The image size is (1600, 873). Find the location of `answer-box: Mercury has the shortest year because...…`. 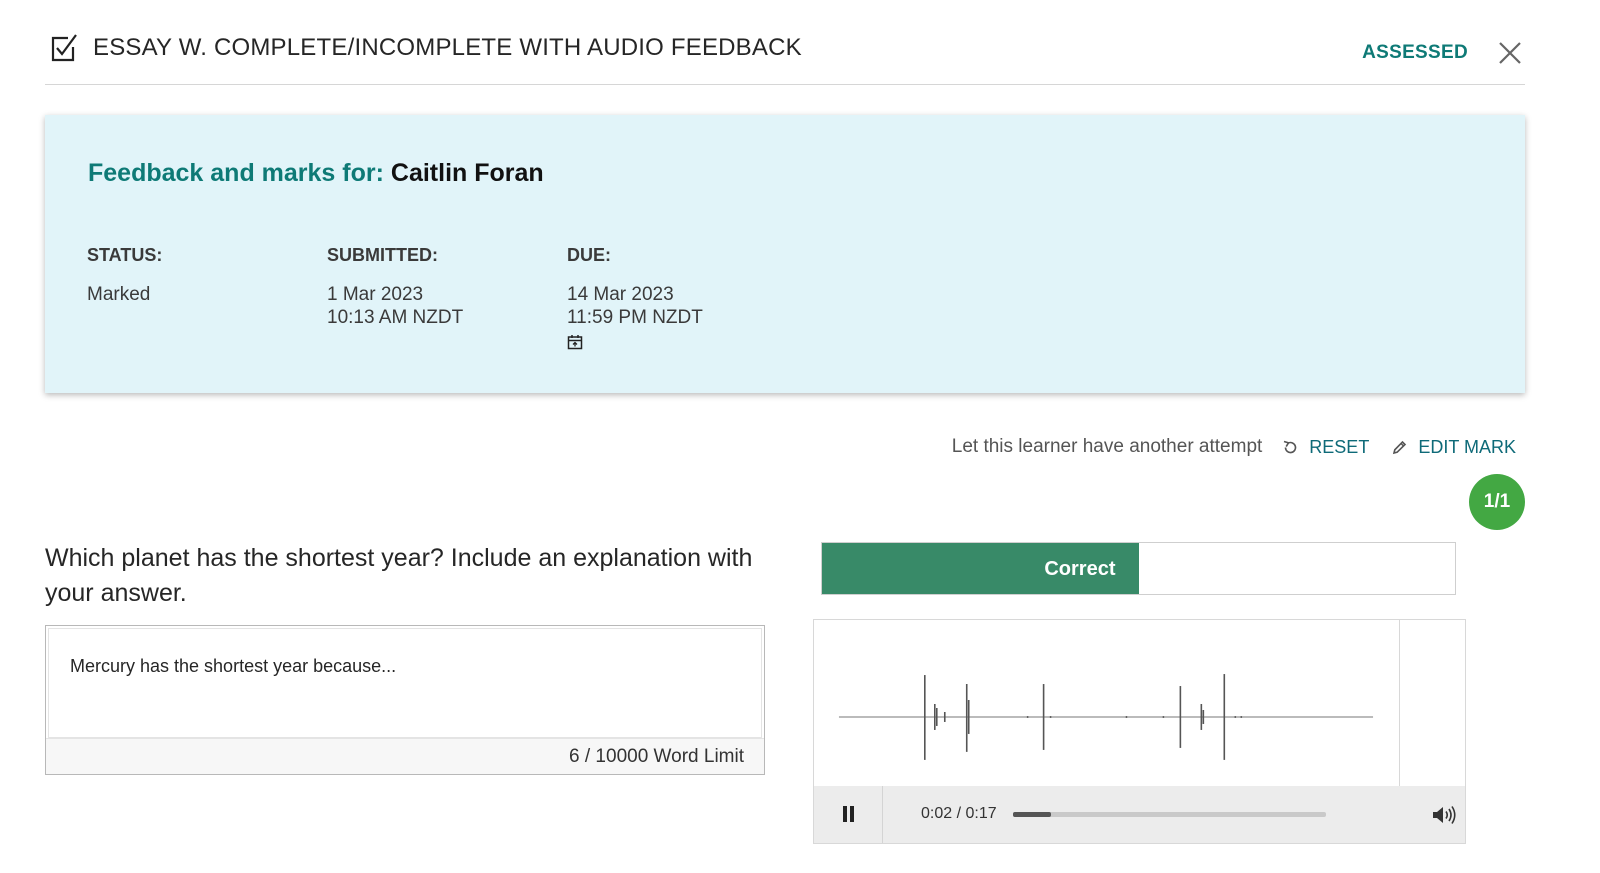

answer-box: Mercury has the shortest year because...… is located at coordinates (405, 700).